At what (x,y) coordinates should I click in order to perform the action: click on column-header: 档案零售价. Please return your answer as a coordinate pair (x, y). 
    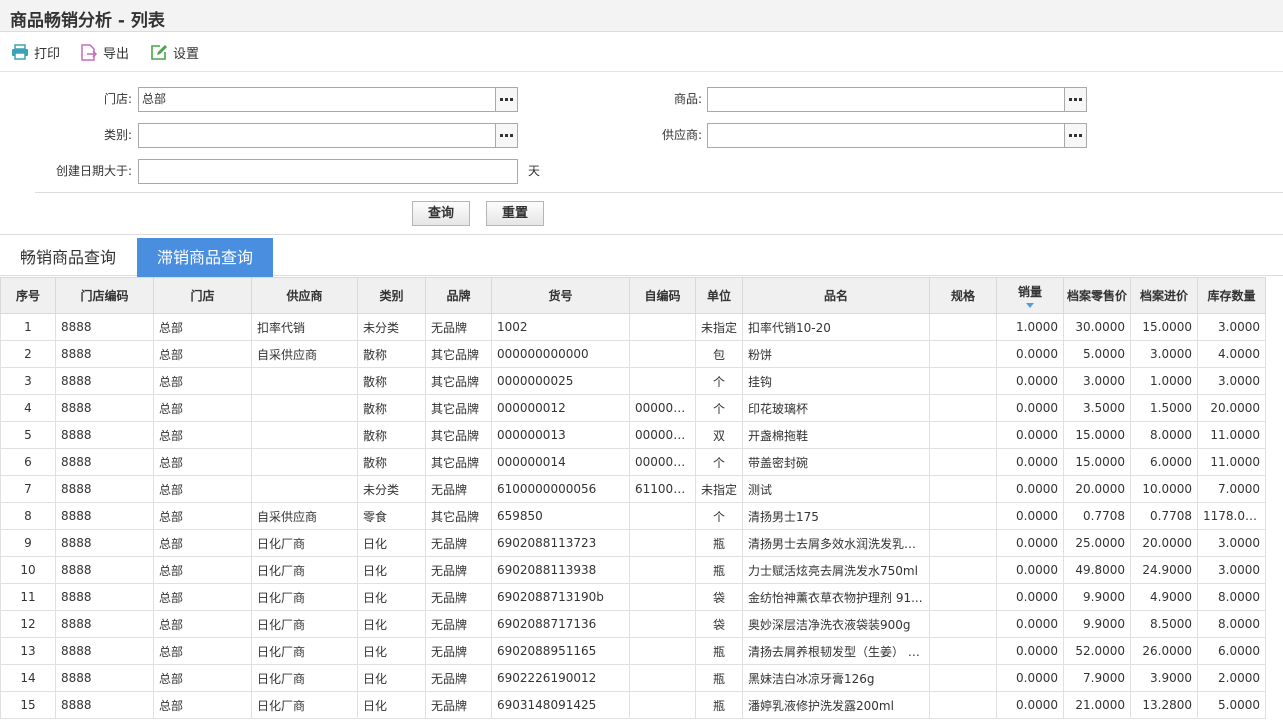
    Looking at the image, I should click on (1097, 295).